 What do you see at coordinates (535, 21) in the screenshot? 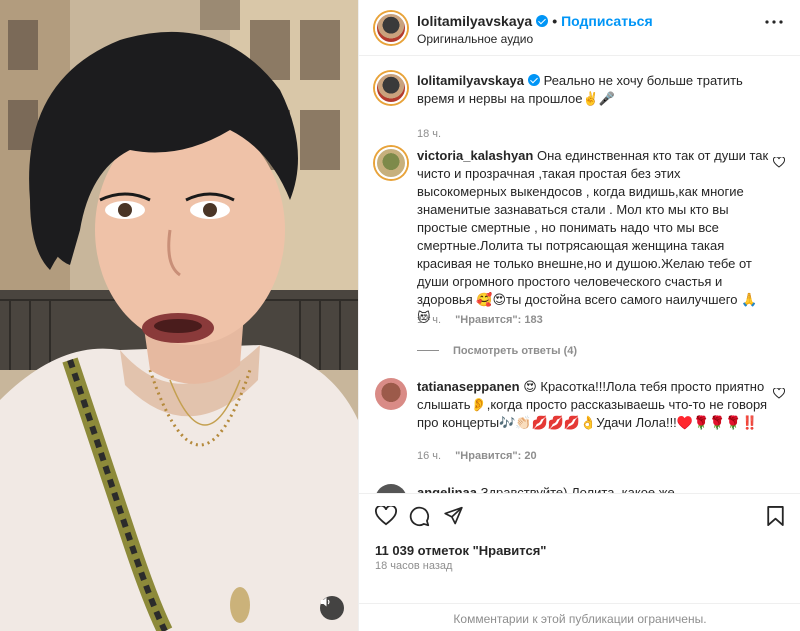
I see `author-line: lolitamilyavskaya • Подписаться` at bounding box center [535, 21].